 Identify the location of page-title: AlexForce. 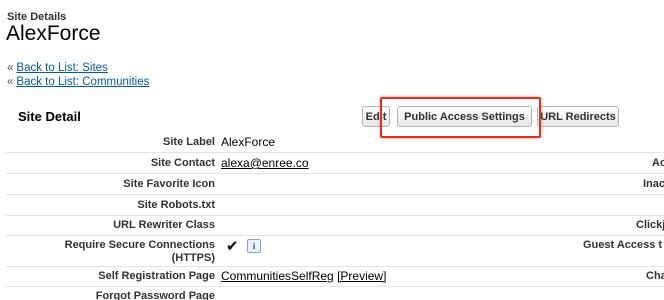
(53, 33).